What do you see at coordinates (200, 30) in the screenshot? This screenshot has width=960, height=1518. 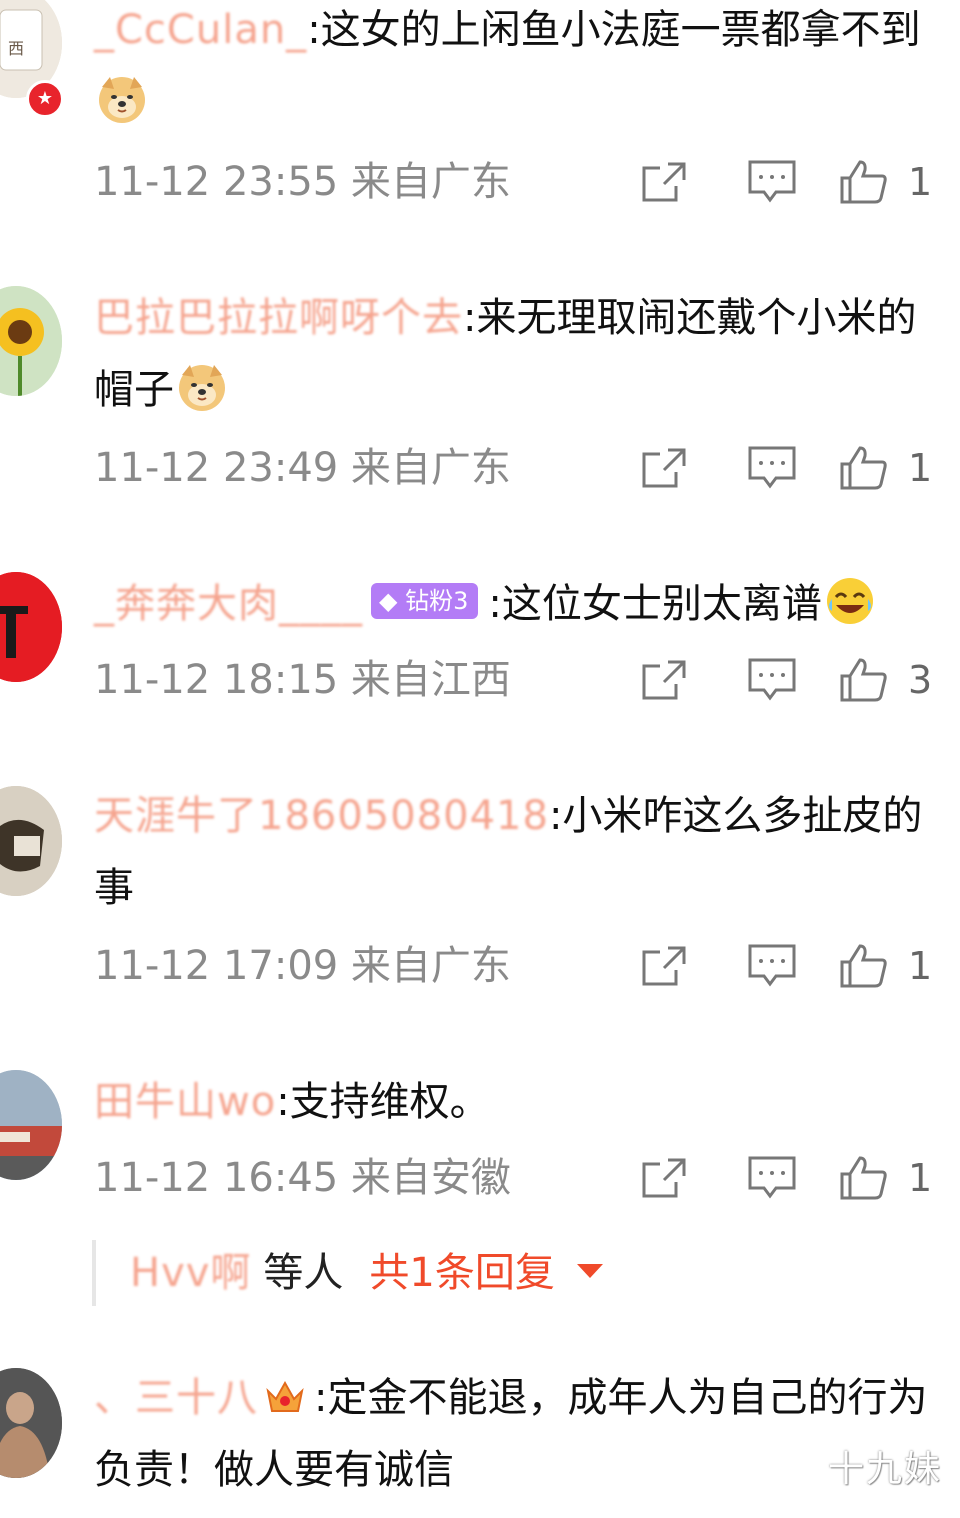 I see `comment-username: _CcCulan_` at bounding box center [200, 30].